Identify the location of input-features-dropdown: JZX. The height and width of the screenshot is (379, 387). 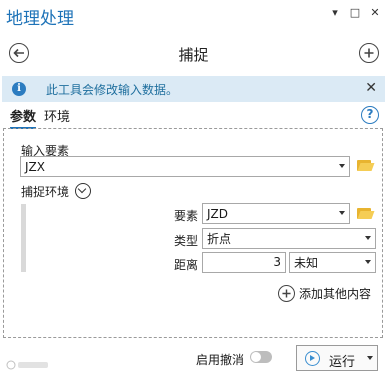
(185, 166).